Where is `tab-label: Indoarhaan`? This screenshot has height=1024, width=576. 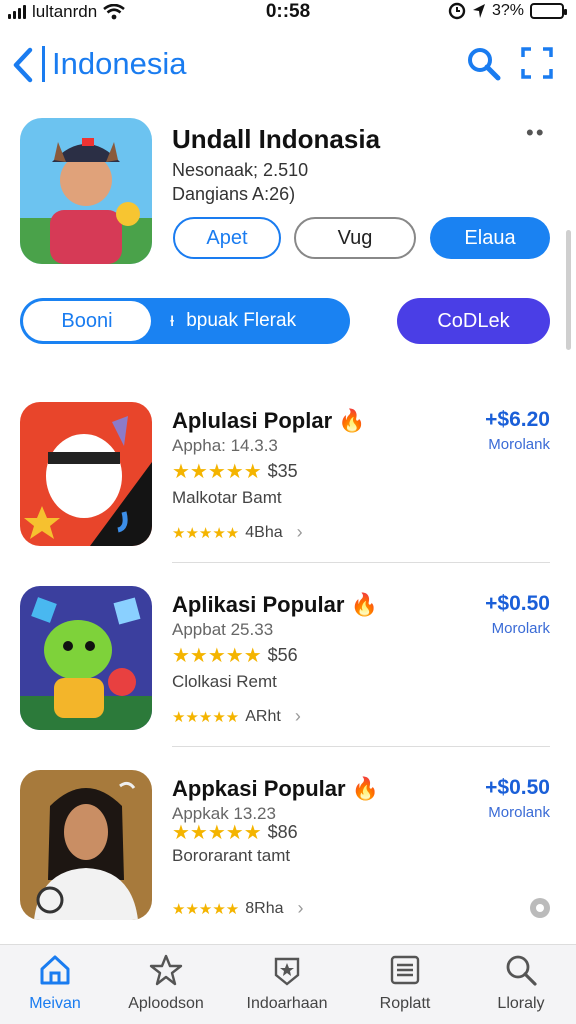 tab-label: Indoarhaan is located at coordinates (287, 1003).